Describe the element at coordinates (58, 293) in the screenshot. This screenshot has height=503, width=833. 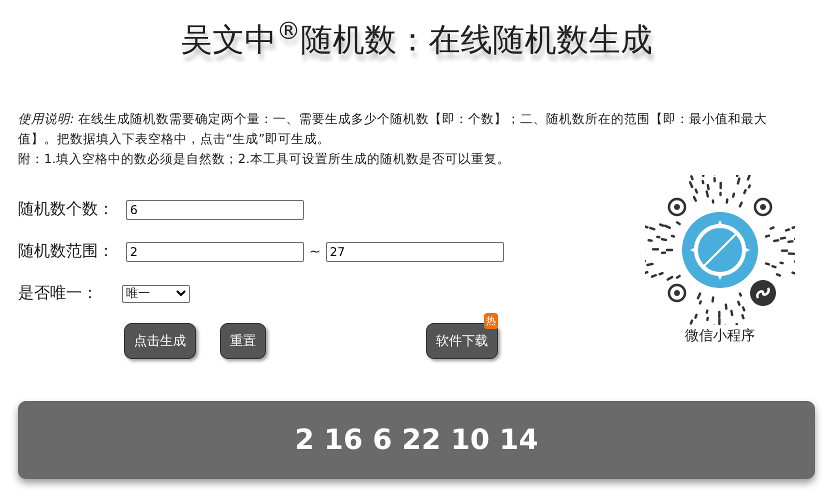
I see `unique-label: 是否唯一：` at that location.